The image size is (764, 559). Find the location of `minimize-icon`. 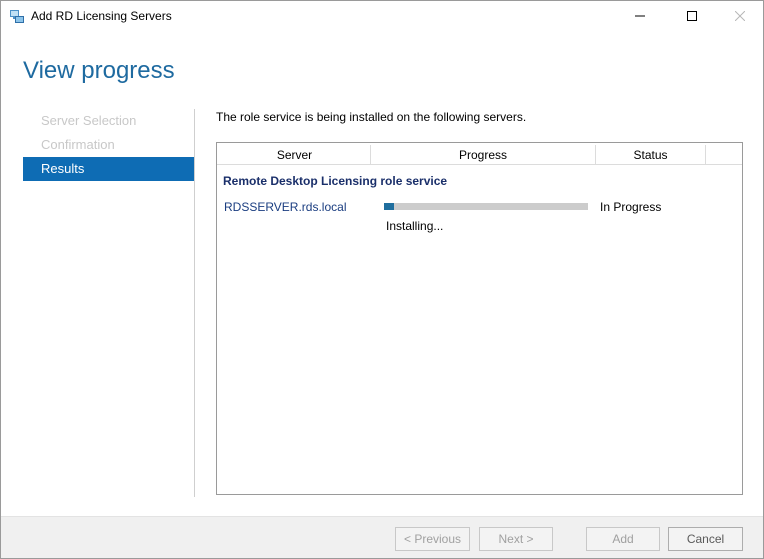

minimize-icon is located at coordinates (640, 16).